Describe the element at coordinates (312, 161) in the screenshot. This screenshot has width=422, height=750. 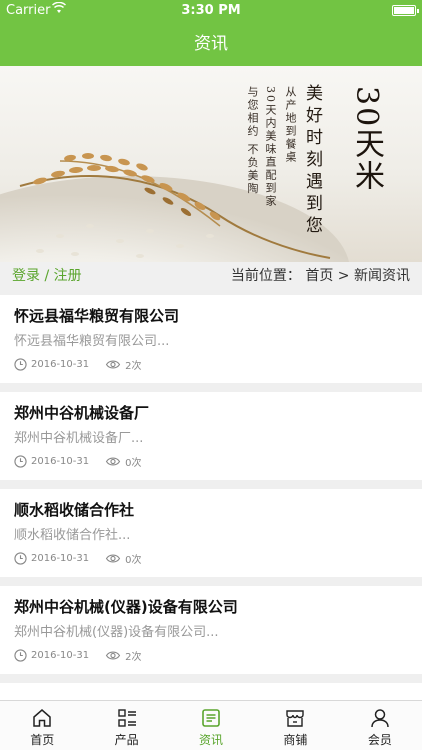
I see `banner-line-main: 美好时刻遇到您` at that location.